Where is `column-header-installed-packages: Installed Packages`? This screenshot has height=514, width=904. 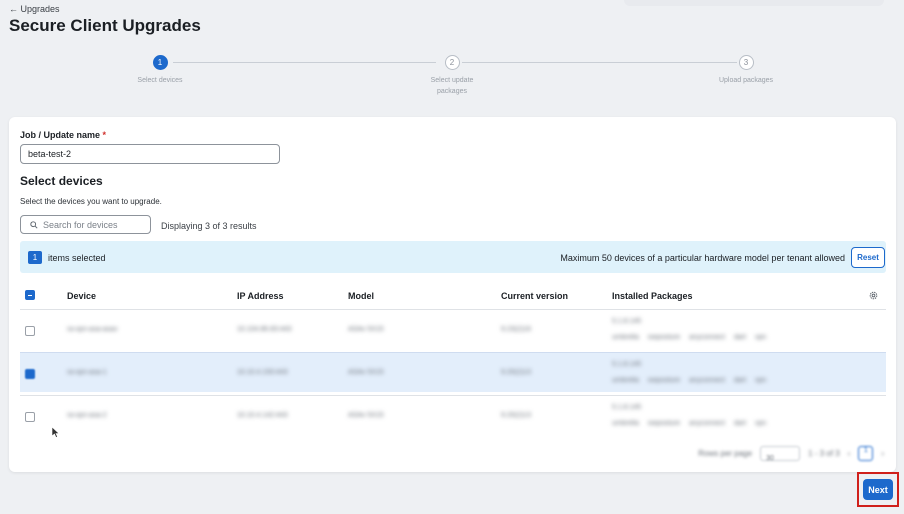 column-header-installed-packages: Installed Packages is located at coordinates (652, 296).